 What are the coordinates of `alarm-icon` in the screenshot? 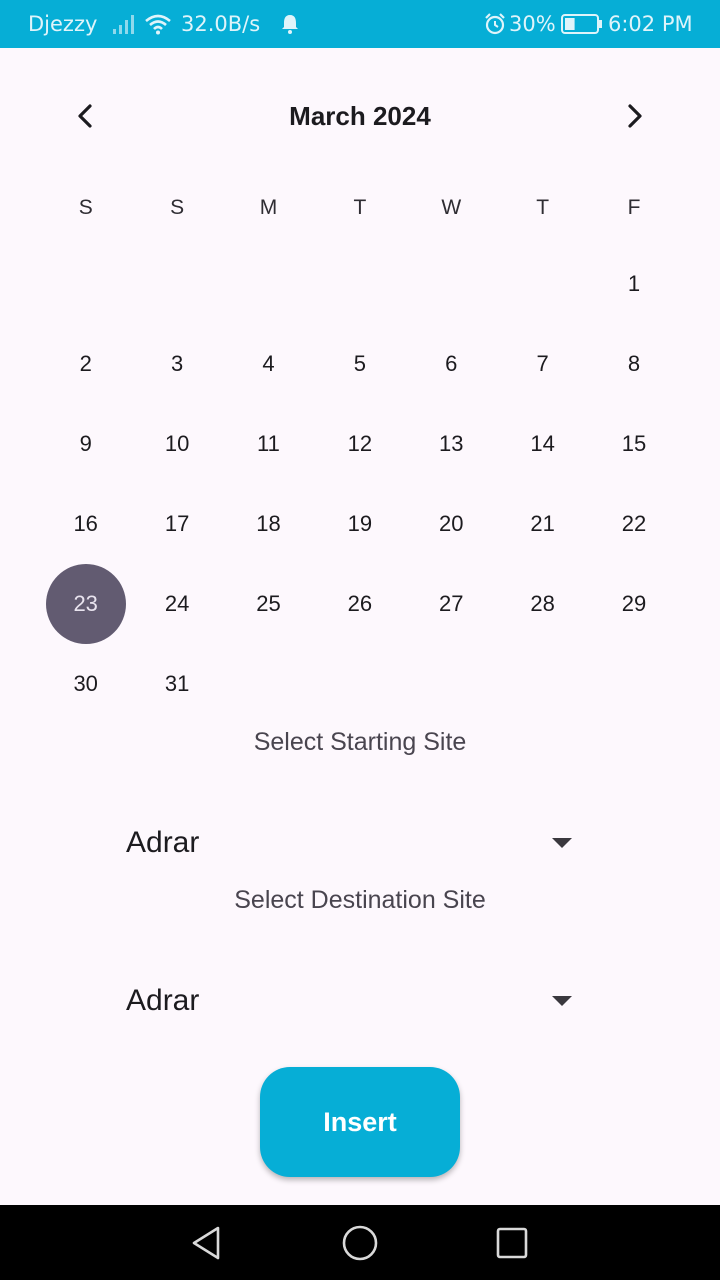 It's located at (495, 24).